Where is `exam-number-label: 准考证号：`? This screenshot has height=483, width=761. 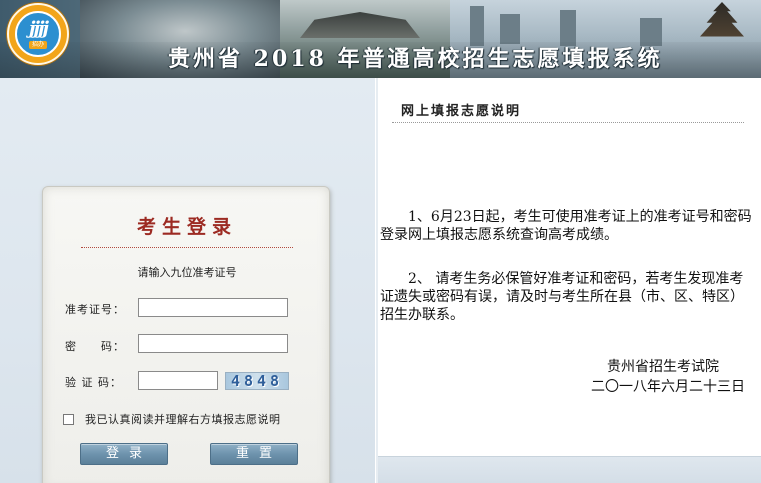 exam-number-label: 准考证号： is located at coordinates (95, 309).